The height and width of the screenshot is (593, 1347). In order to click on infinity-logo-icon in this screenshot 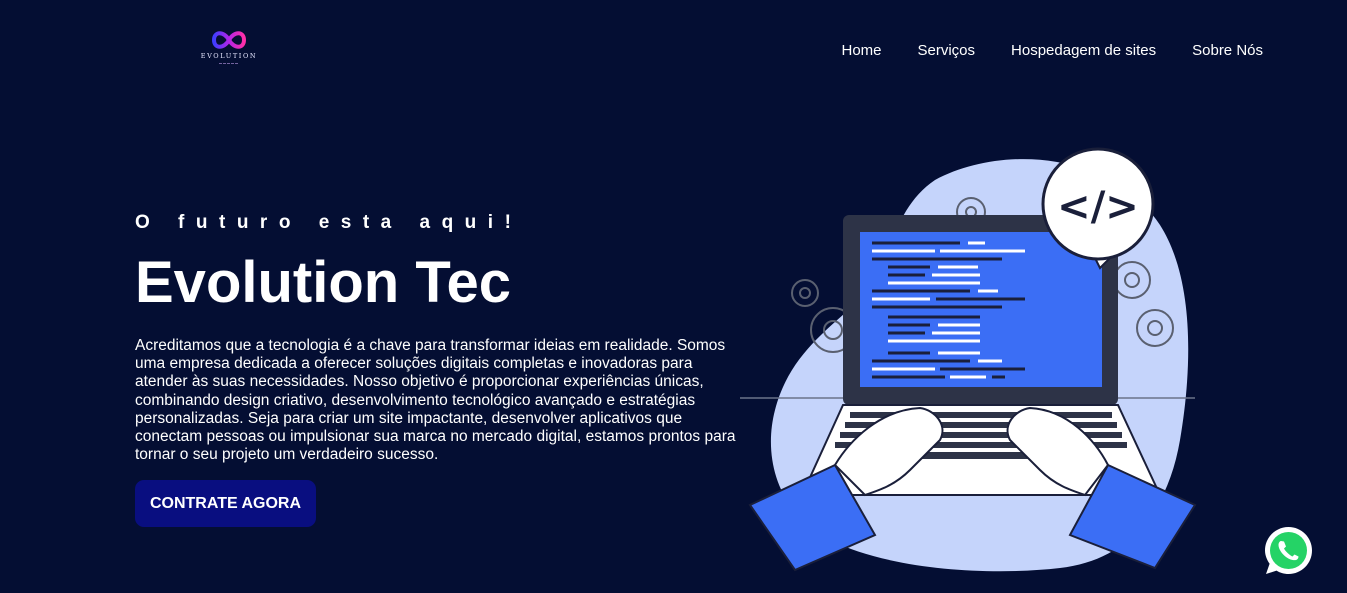, I will do `click(229, 40)`.